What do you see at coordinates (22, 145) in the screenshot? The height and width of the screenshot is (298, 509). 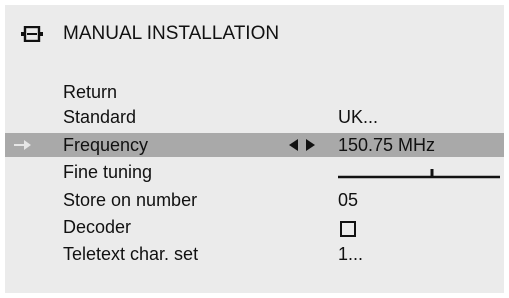 I see `arrow-right-icon` at bounding box center [22, 145].